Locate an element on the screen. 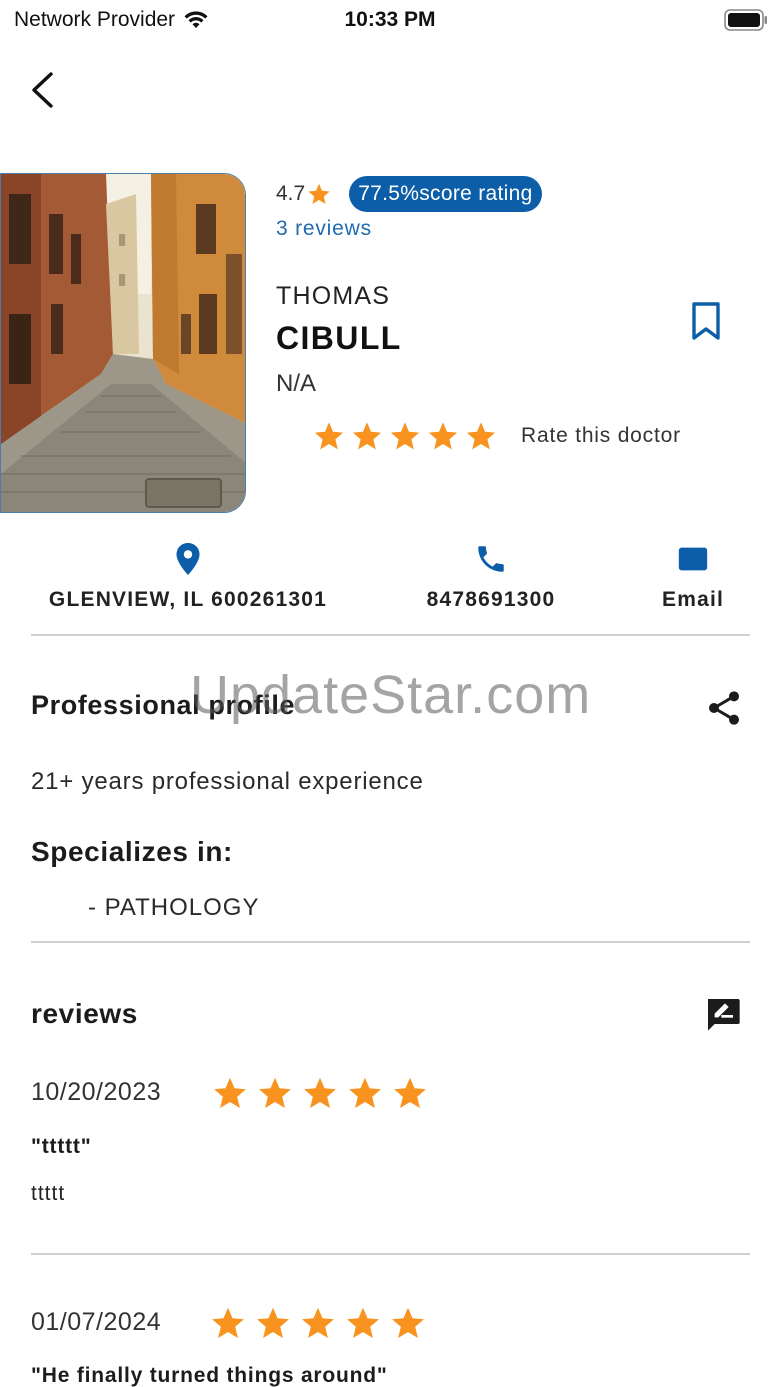  bookmark-icon is located at coordinates (706, 321).